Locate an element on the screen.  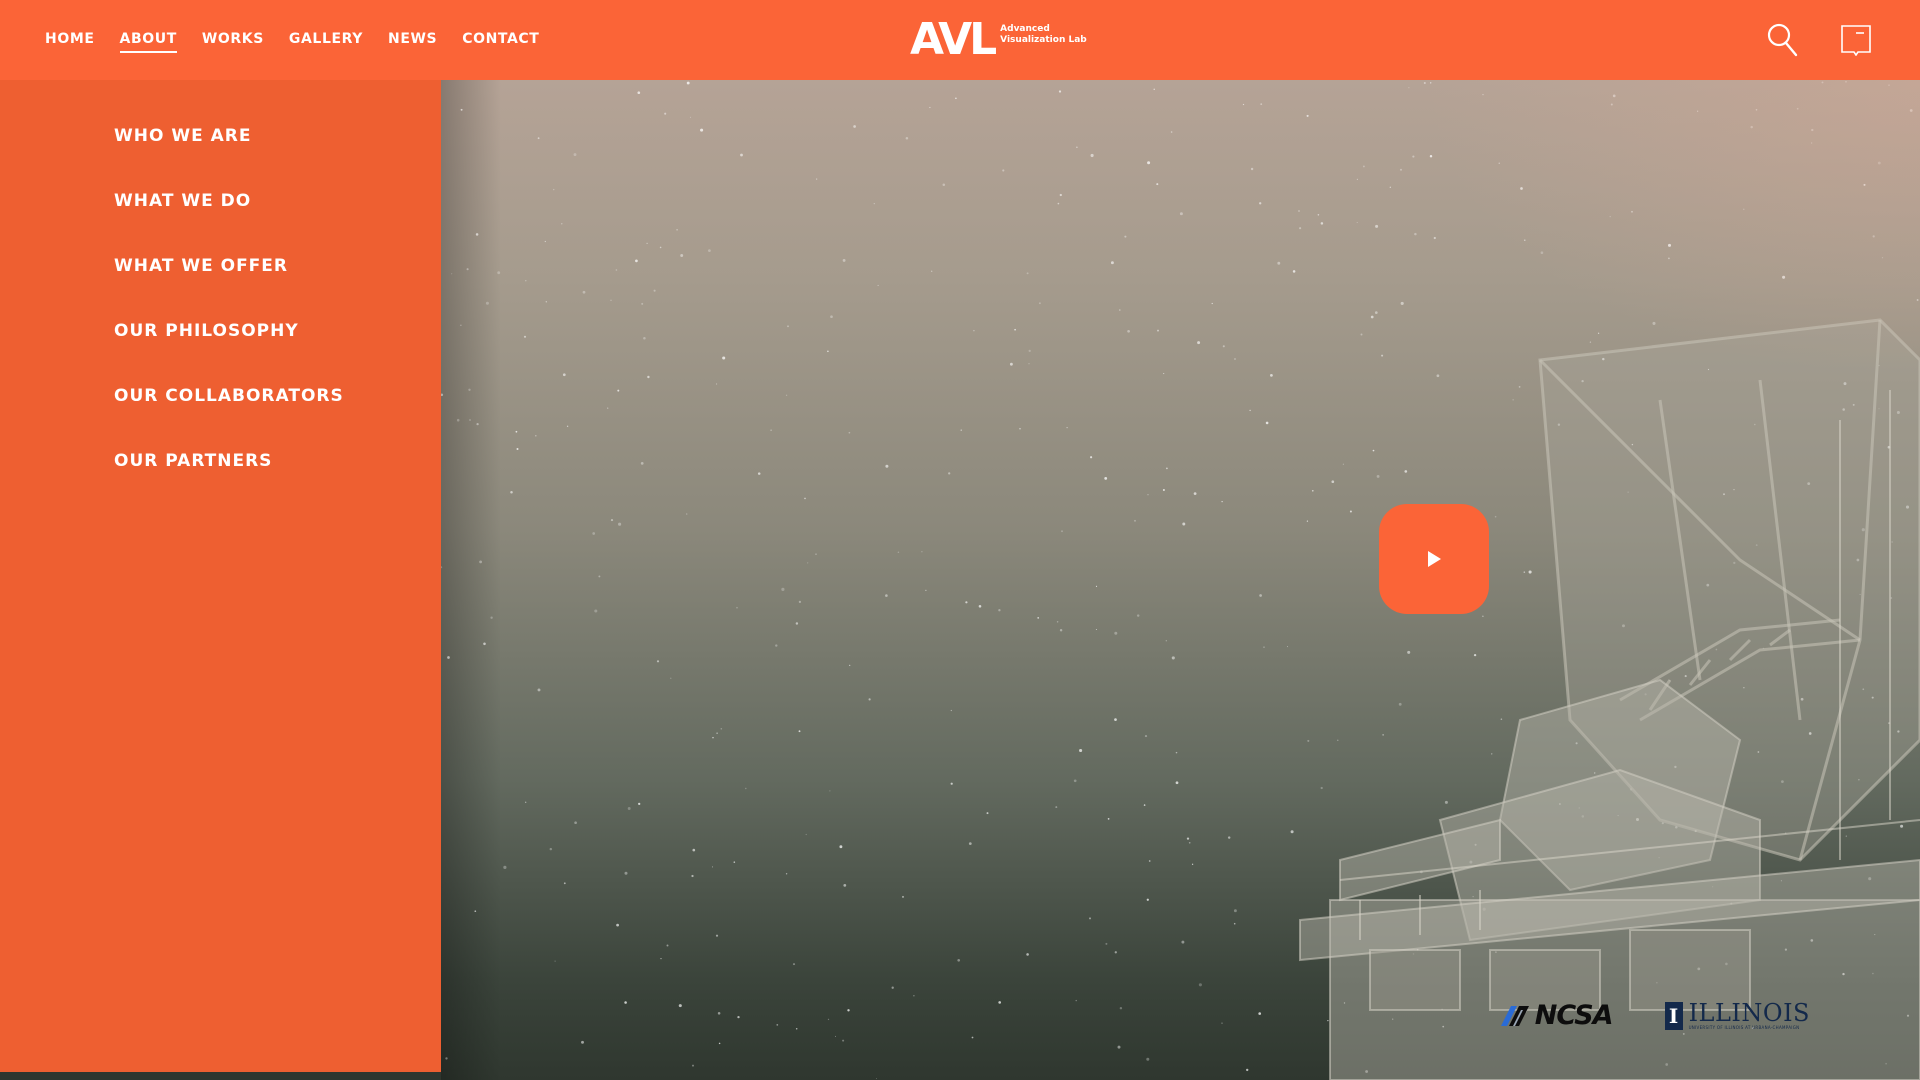
menu-our-philosophy: OUR PHILOSOPHY is located at coordinates (277, 353).